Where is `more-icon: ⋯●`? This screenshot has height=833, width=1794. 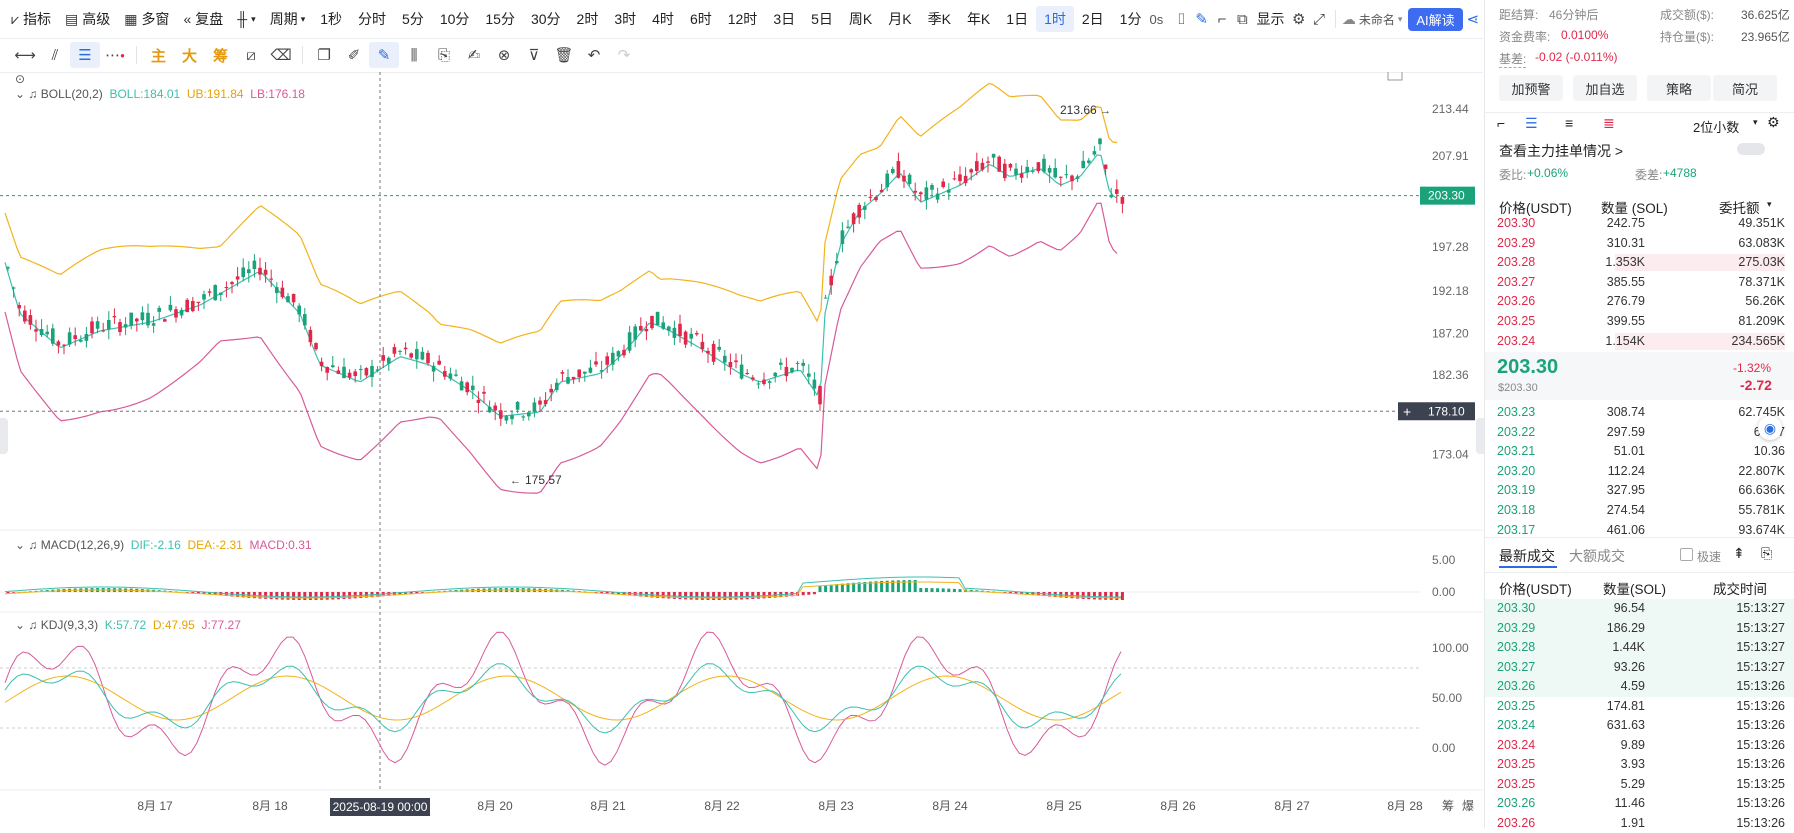
more-icon: ⋯● is located at coordinates (115, 55).